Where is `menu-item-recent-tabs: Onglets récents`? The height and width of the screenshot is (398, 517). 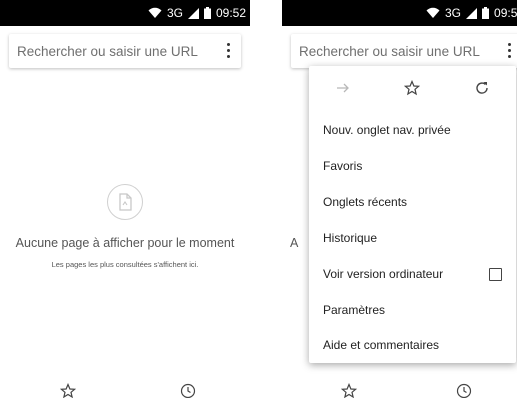
menu-item-recent-tabs: Onglets récents is located at coordinates (412, 202).